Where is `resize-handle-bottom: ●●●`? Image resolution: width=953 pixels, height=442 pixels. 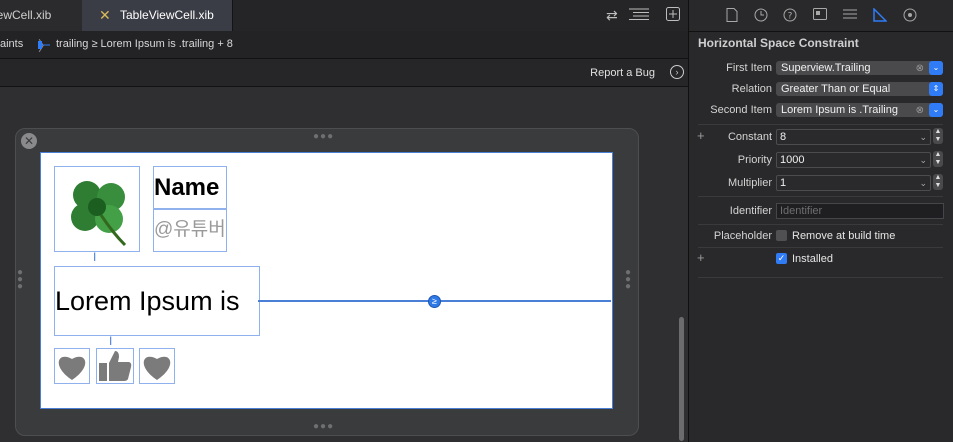 resize-handle-bottom: ●●● is located at coordinates (323, 426).